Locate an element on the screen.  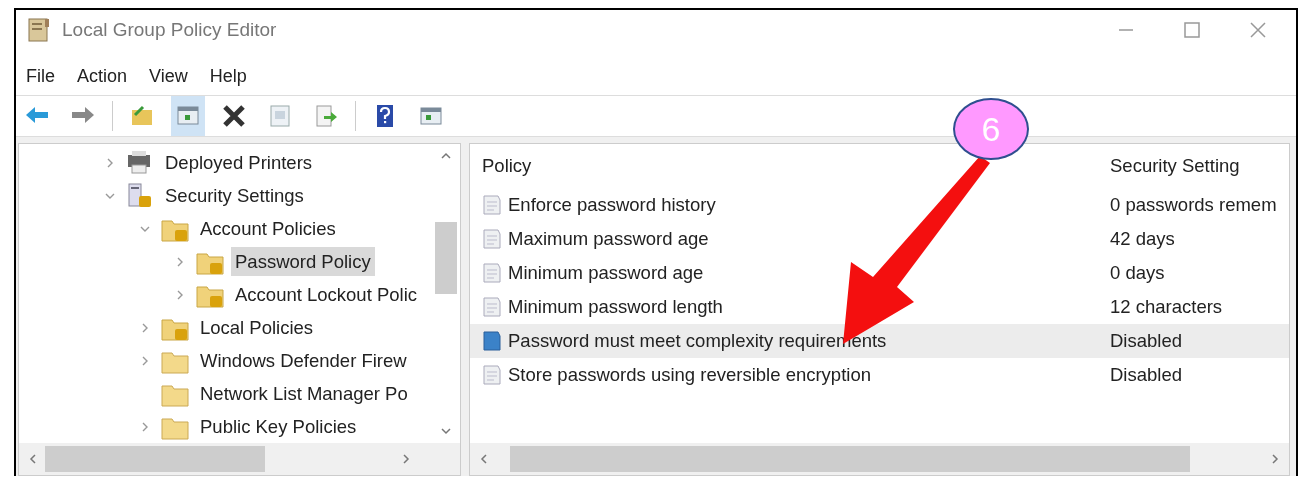
maximize-icon is located at coordinates (1192, 30).